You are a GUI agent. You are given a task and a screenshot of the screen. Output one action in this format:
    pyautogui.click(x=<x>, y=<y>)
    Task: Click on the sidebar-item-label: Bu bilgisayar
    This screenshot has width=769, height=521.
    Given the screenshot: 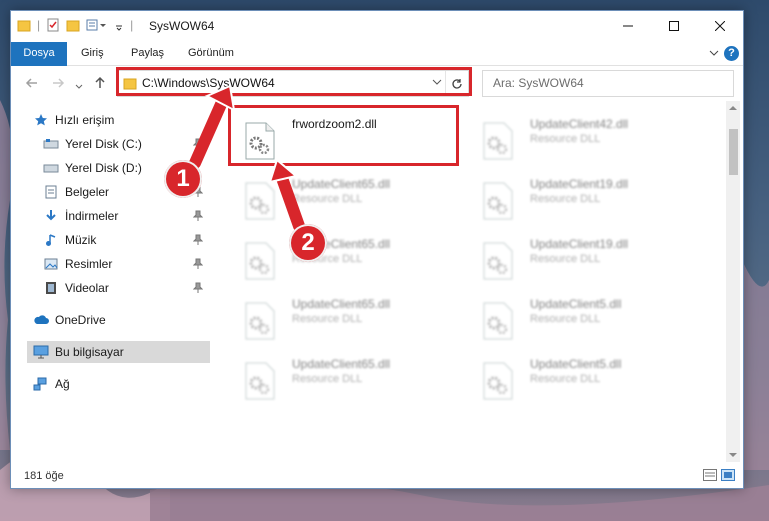 What is the action you would take?
    pyautogui.click(x=89, y=352)
    